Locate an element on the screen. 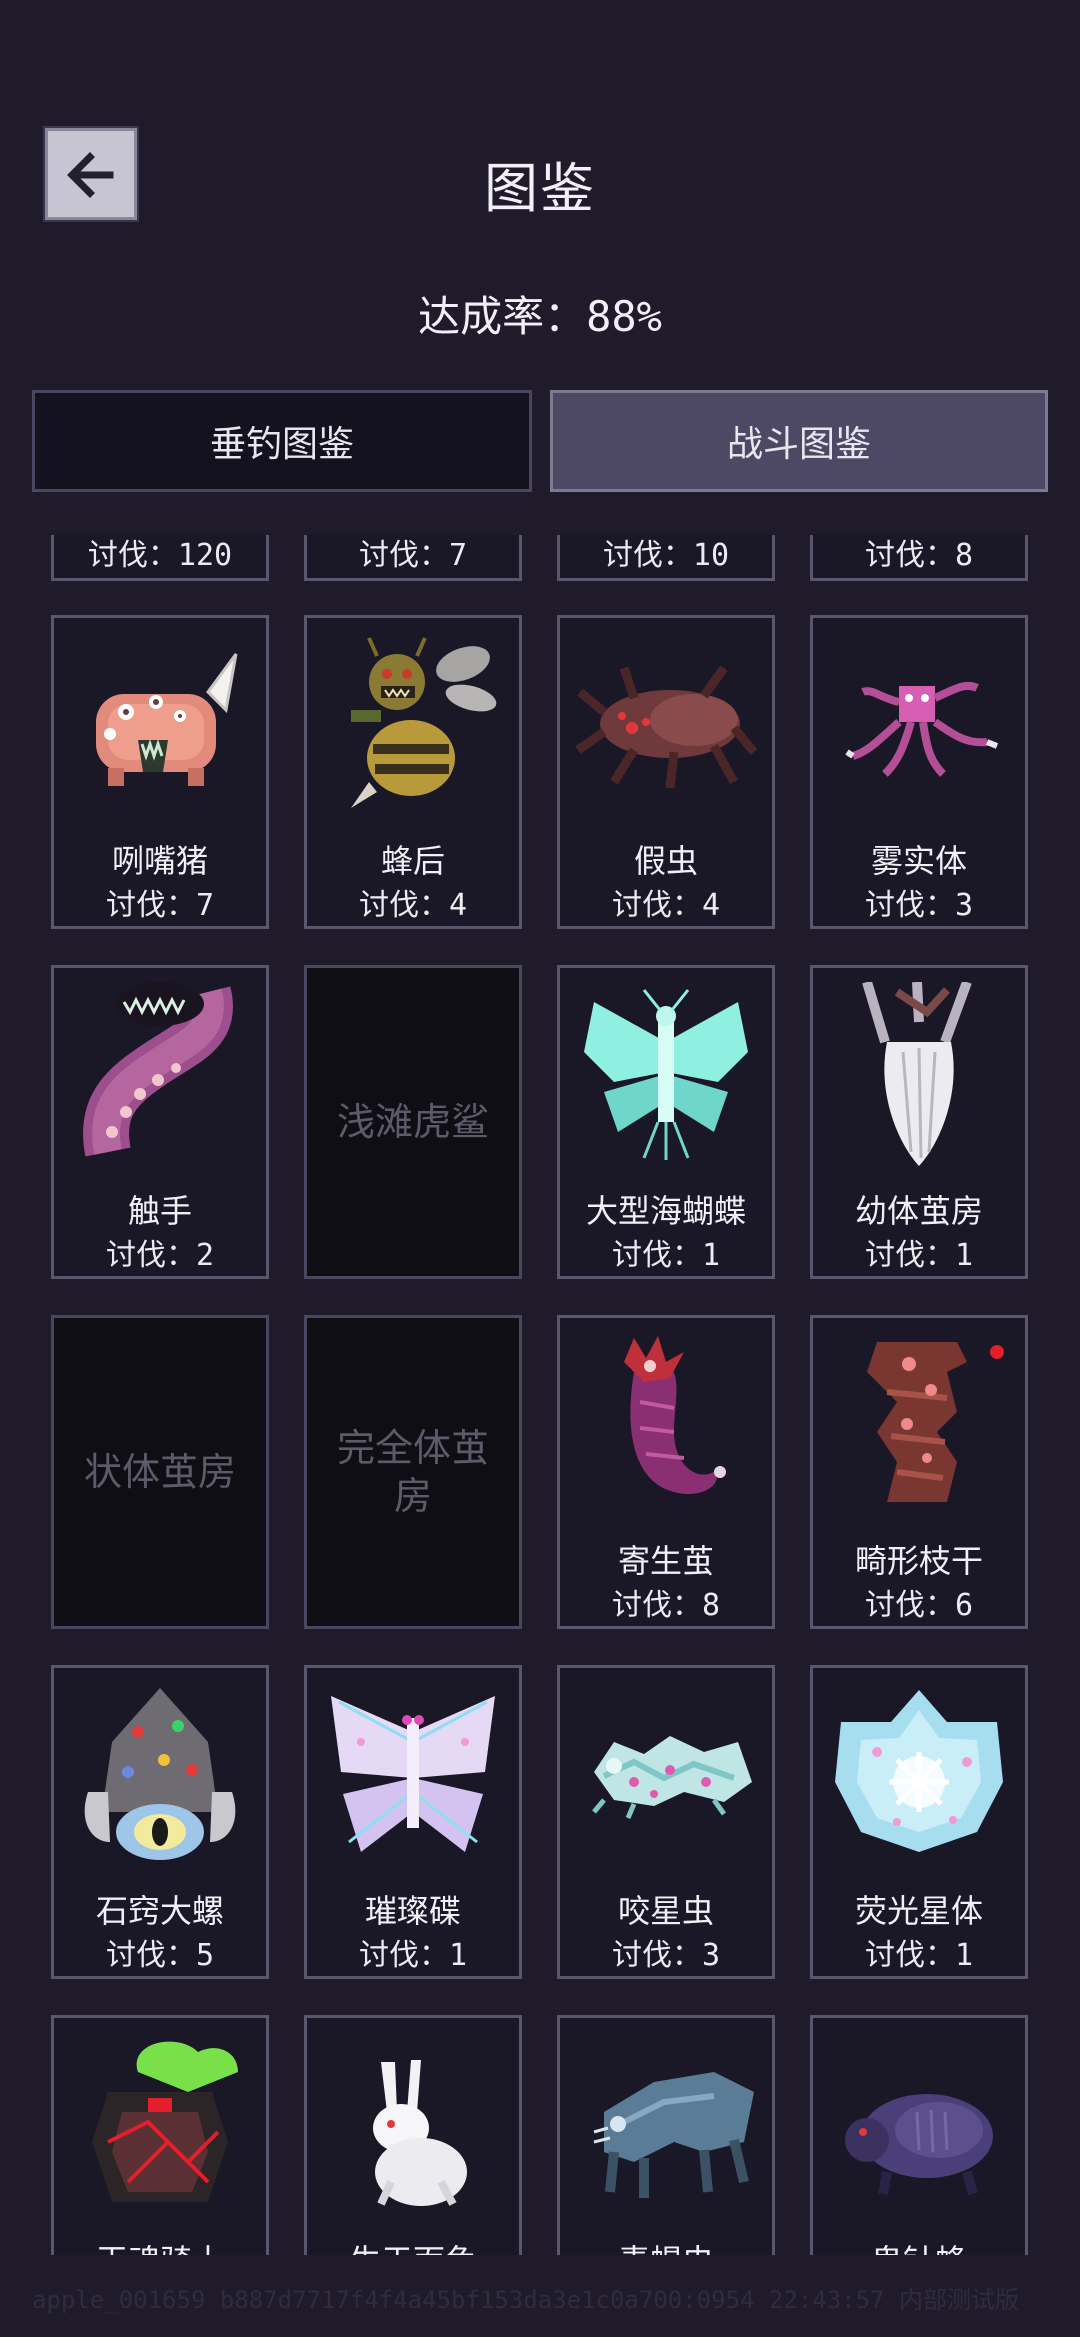 The height and width of the screenshot is (2337, 1080). soul-knight-icon is located at coordinates (165, 2121).